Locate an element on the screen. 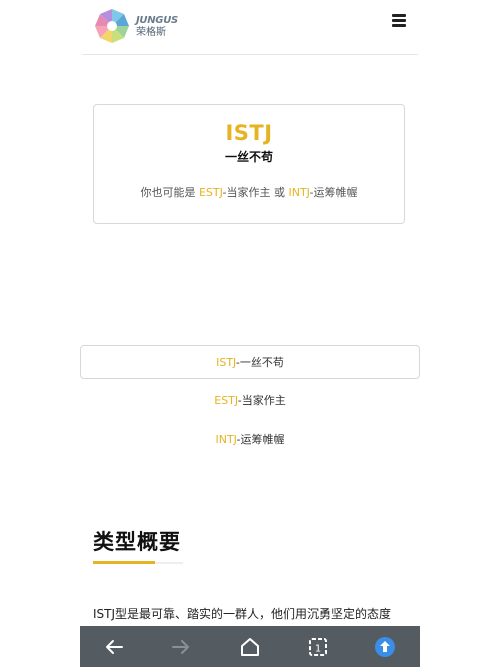 The width and height of the screenshot is (500, 667). brand-name-cn: 荣格斯 is located at coordinates (151, 32).